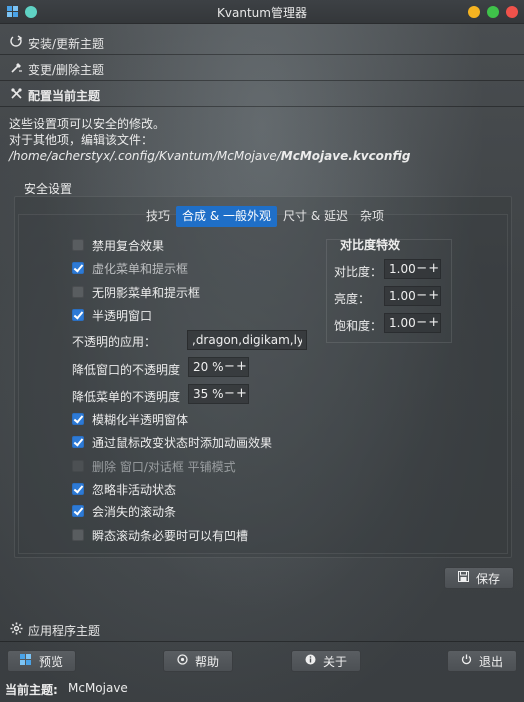 Image resolution: width=524 pixels, height=702 pixels. Describe the element at coordinates (262, 68) in the screenshot. I see `section-change-theme: 变更/删除主题` at that location.